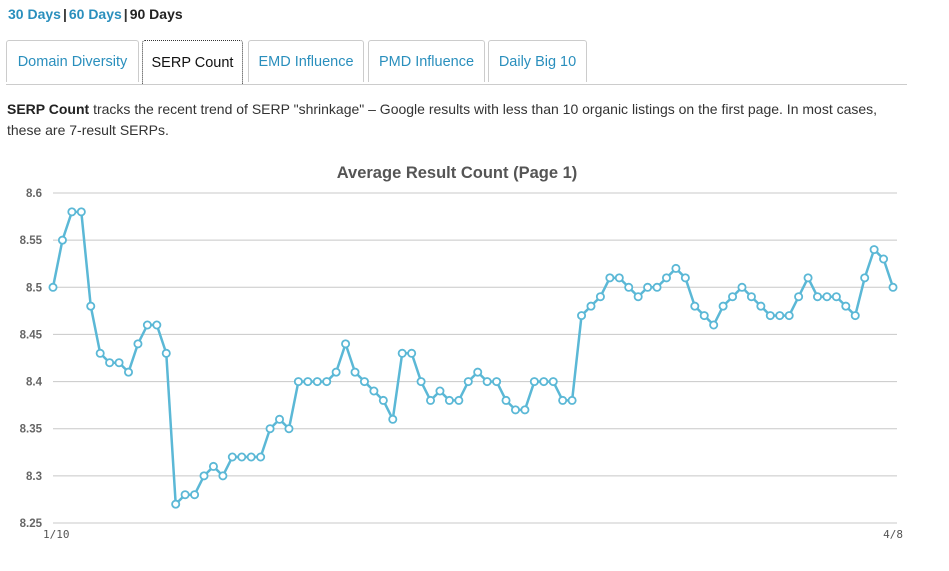 Image resolution: width=949 pixels, height=571 pixels. Describe the element at coordinates (306, 61) in the screenshot. I see `tab-emd-influence: EMD Influence` at that location.